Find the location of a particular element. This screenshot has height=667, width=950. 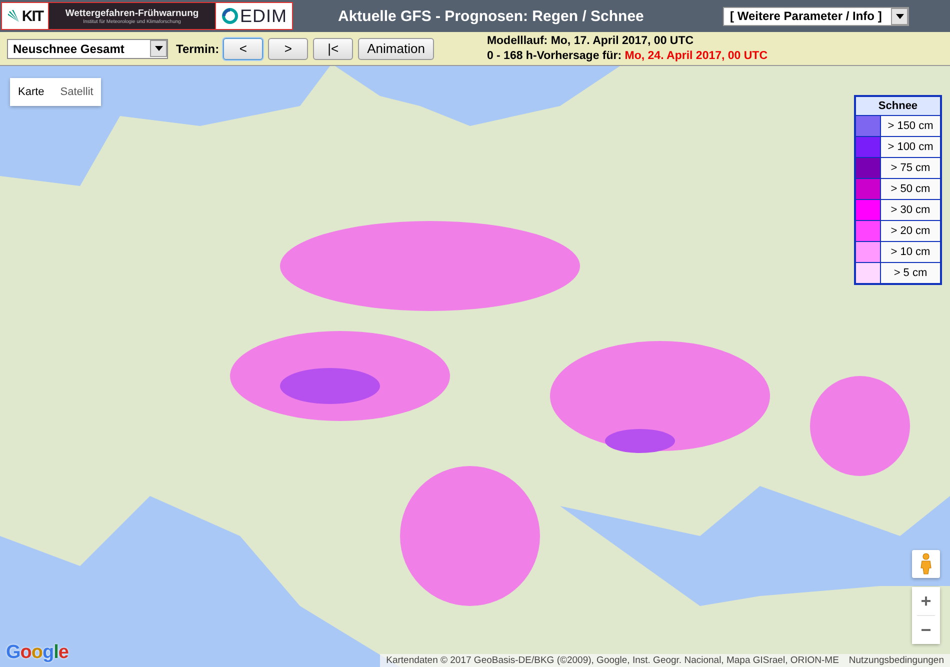

legend-label: > 50 cm is located at coordinates (910, 189).